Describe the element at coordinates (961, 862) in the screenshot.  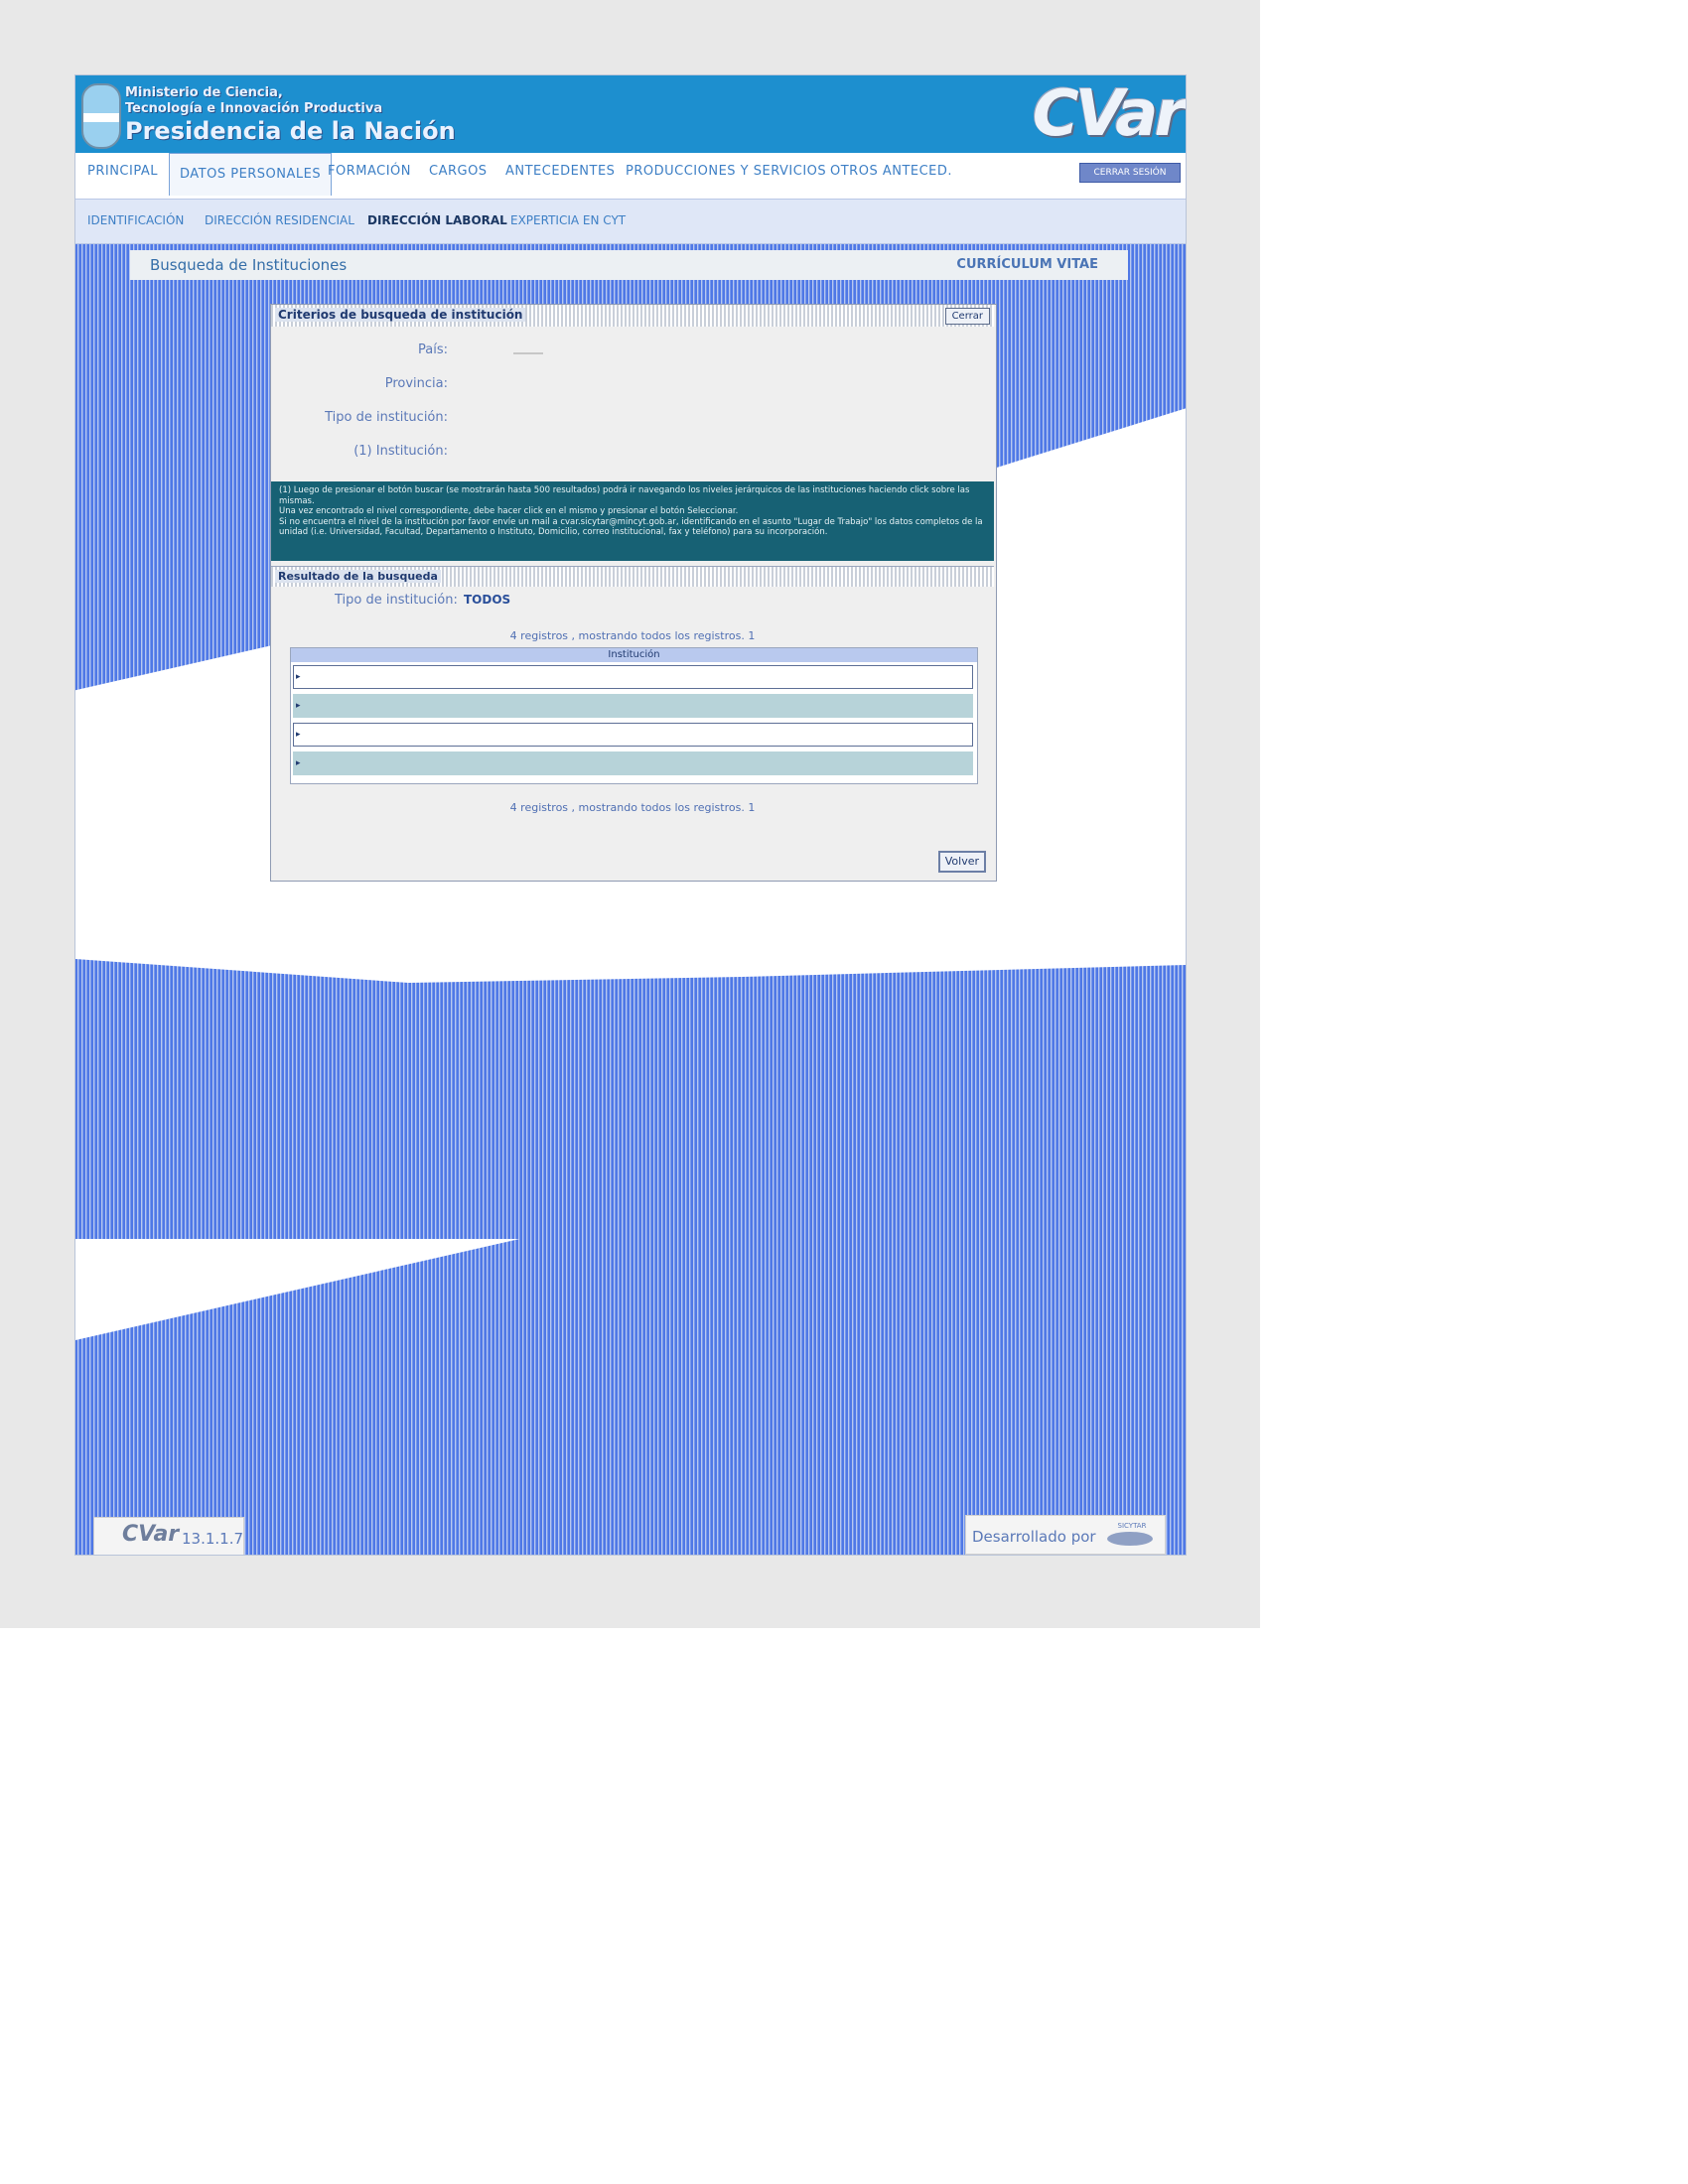
I see `back-button: Volver` at that location.